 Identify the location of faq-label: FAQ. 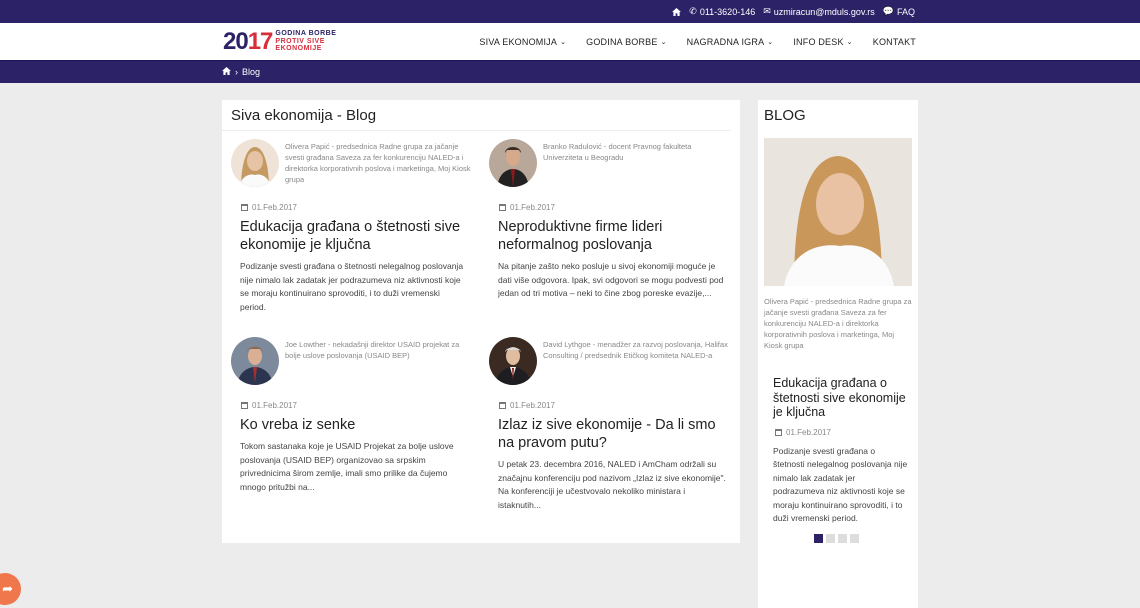
(905, 11).